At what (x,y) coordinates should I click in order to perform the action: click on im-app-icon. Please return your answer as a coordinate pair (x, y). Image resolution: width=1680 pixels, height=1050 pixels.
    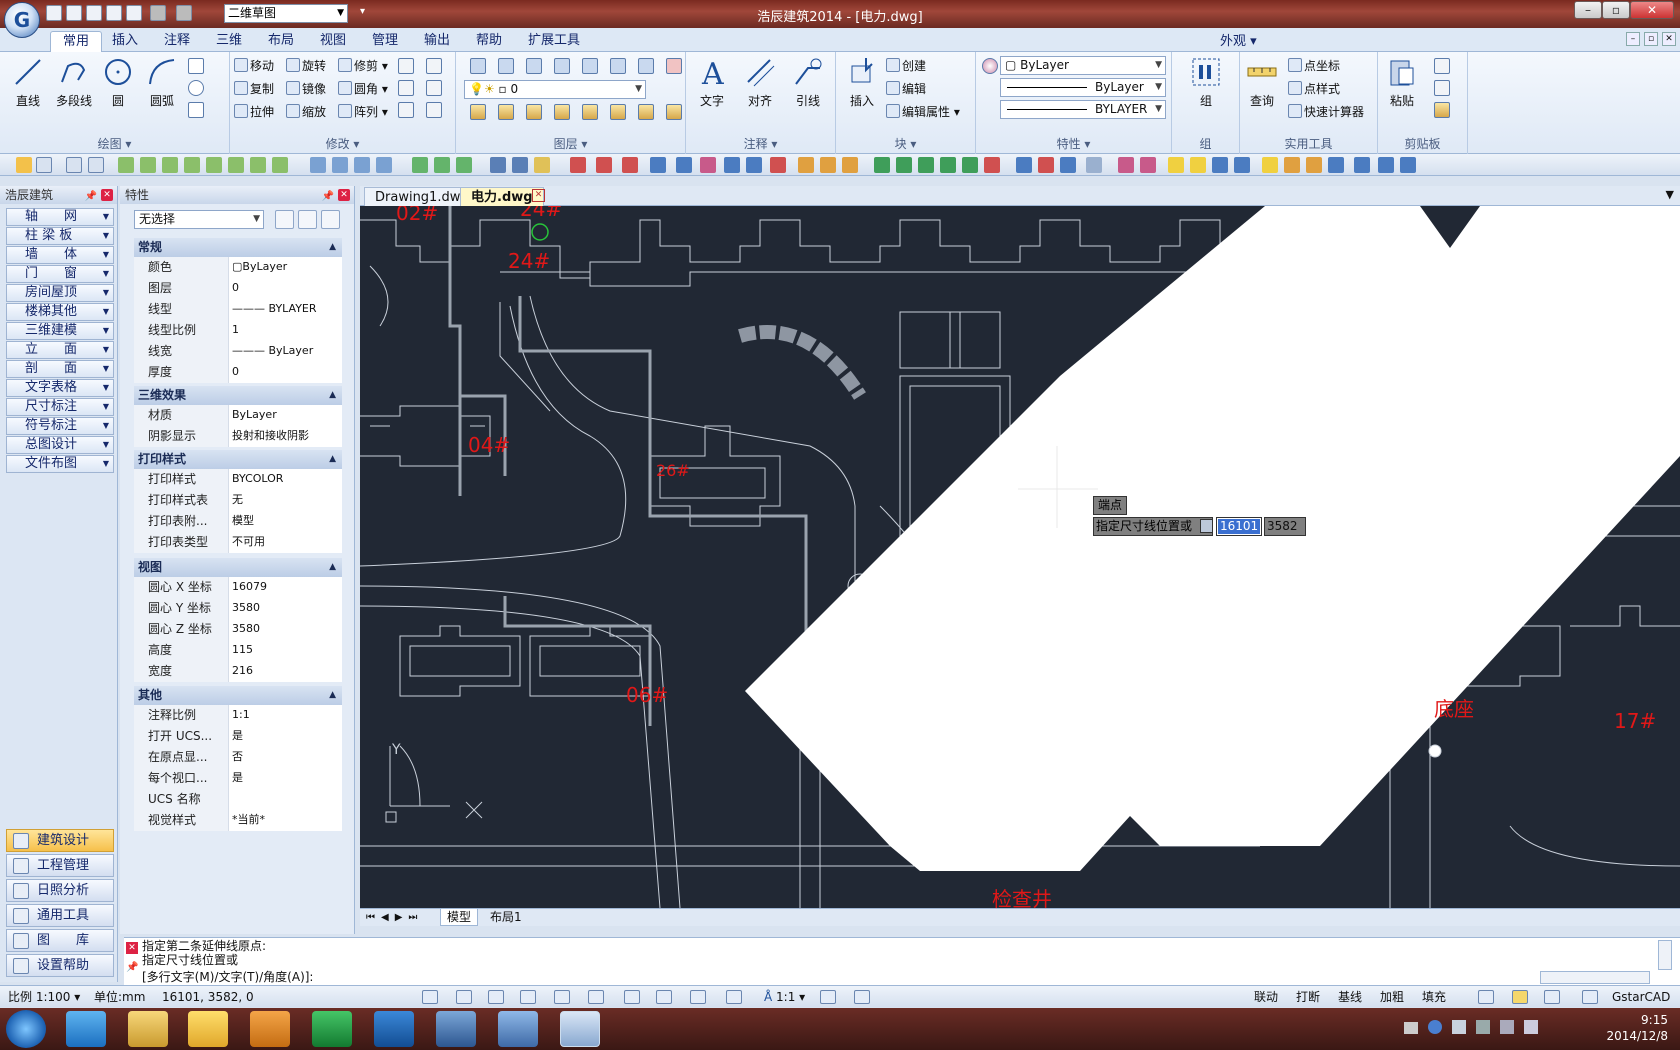
    Looking at the image, I should click on (394, 1029).